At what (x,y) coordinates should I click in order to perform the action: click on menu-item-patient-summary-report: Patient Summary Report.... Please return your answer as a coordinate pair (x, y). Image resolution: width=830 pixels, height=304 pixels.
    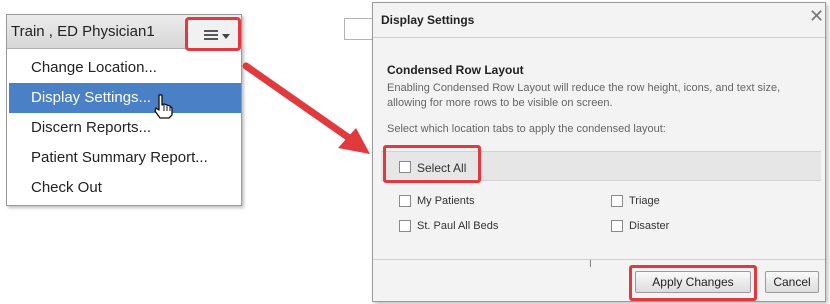
    Looking at the image, I should click on (125, 158).